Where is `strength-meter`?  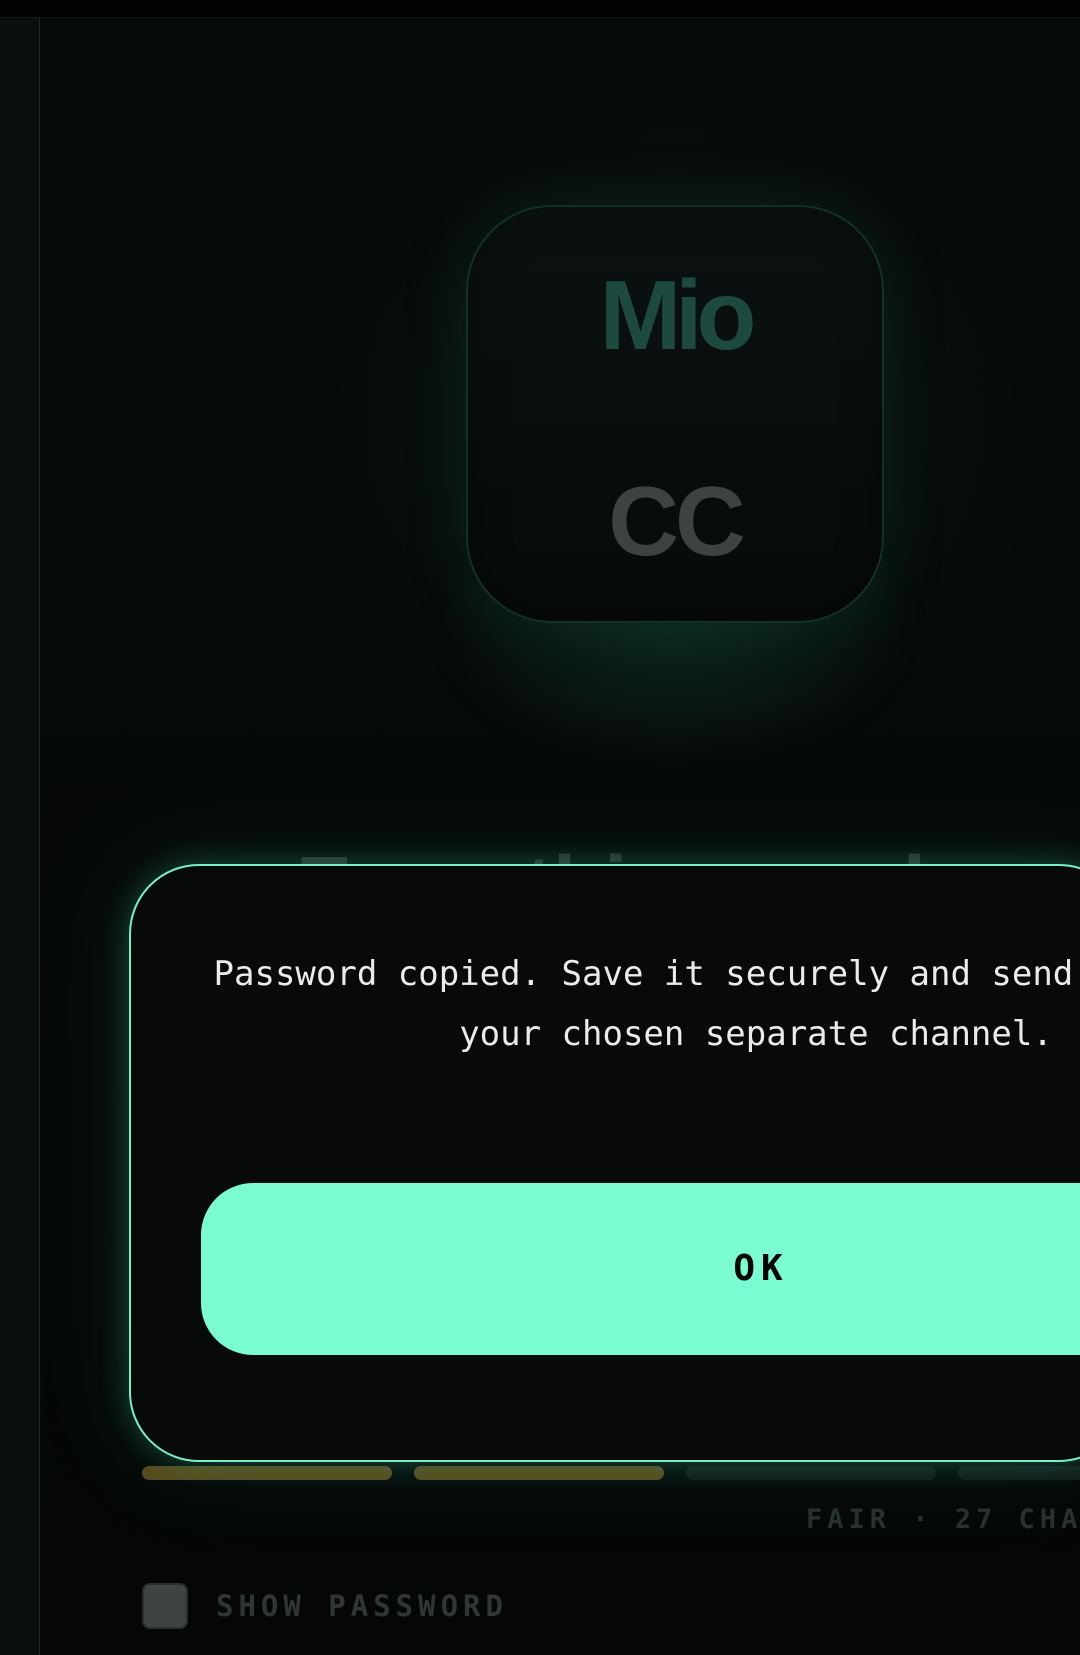 strength-meter is located at coordinates (611, 1473).